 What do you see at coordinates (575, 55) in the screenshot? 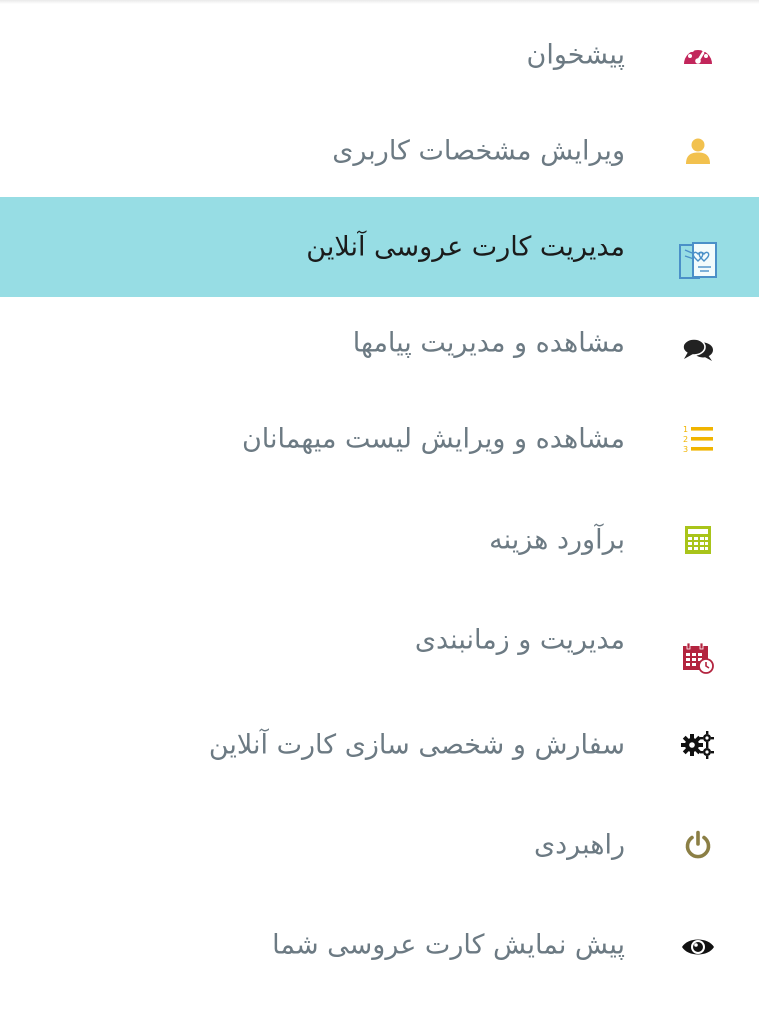
I see `menu-item-label: پیشخوان` at bounding box center [575, 55].